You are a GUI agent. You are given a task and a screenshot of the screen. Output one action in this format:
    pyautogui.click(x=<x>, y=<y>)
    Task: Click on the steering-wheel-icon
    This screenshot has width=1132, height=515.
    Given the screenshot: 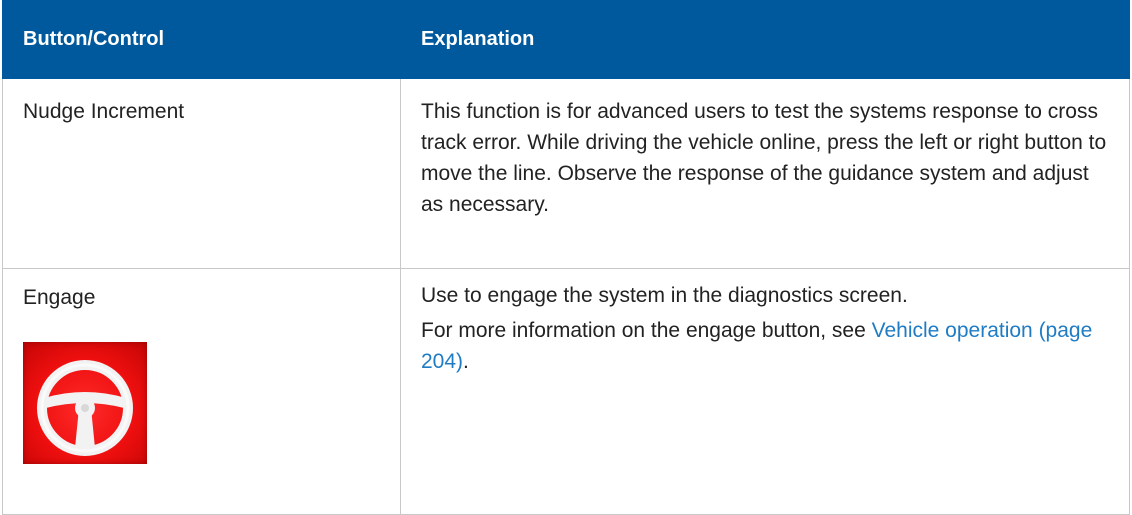 What is the action you would take?
    pyautogui.click(x=85, y=408)
    